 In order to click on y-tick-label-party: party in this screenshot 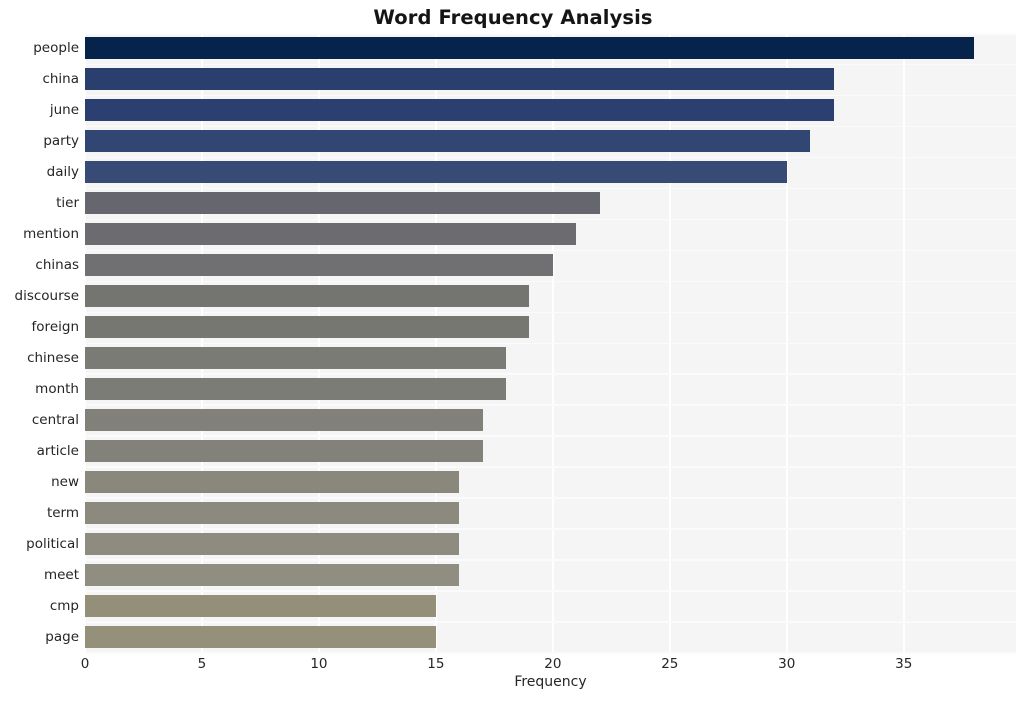, I will do `click(61, 141)`.